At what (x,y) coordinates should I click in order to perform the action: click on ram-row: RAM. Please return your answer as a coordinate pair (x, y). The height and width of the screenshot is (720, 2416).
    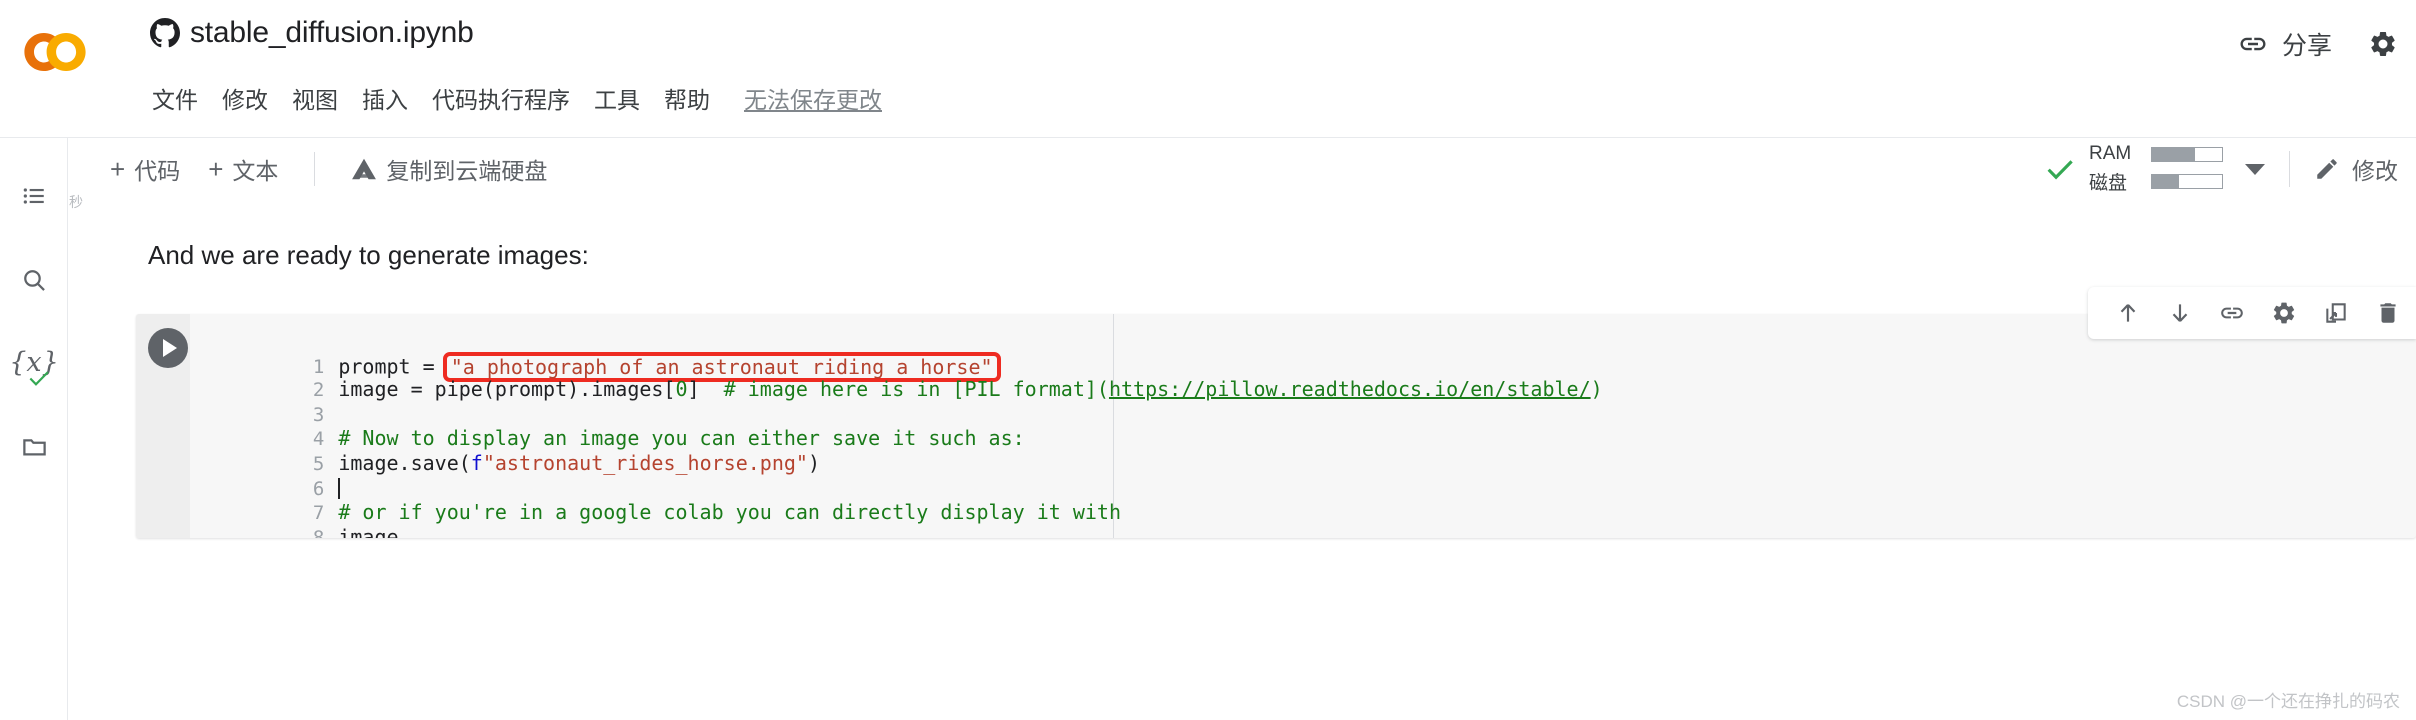
    Looking at the image, I should click on (2156, 154).